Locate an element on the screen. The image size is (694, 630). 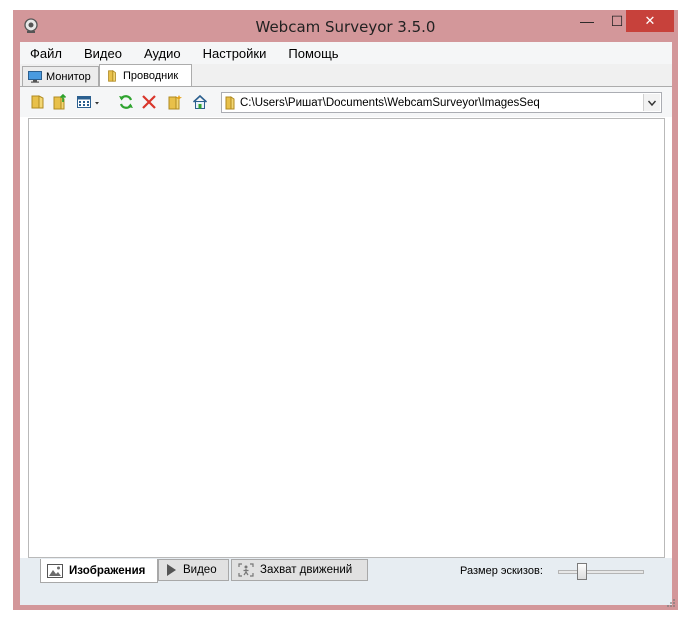
close-button: ✕ is located at coordinates (650, 21).